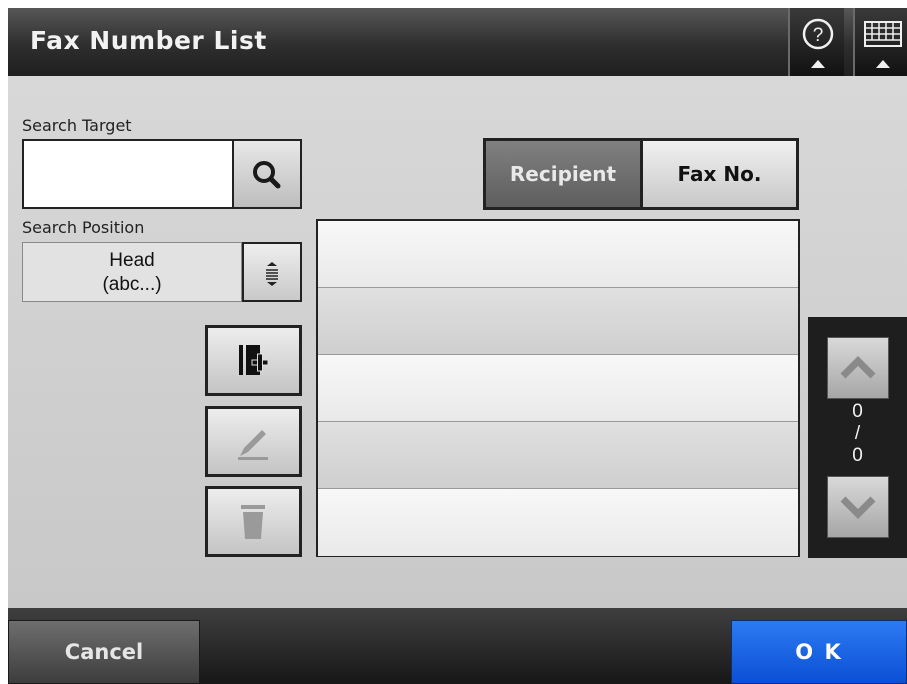 This screenshot has height=684, width=907. I want to click on trash-icon, so click(253, 522).